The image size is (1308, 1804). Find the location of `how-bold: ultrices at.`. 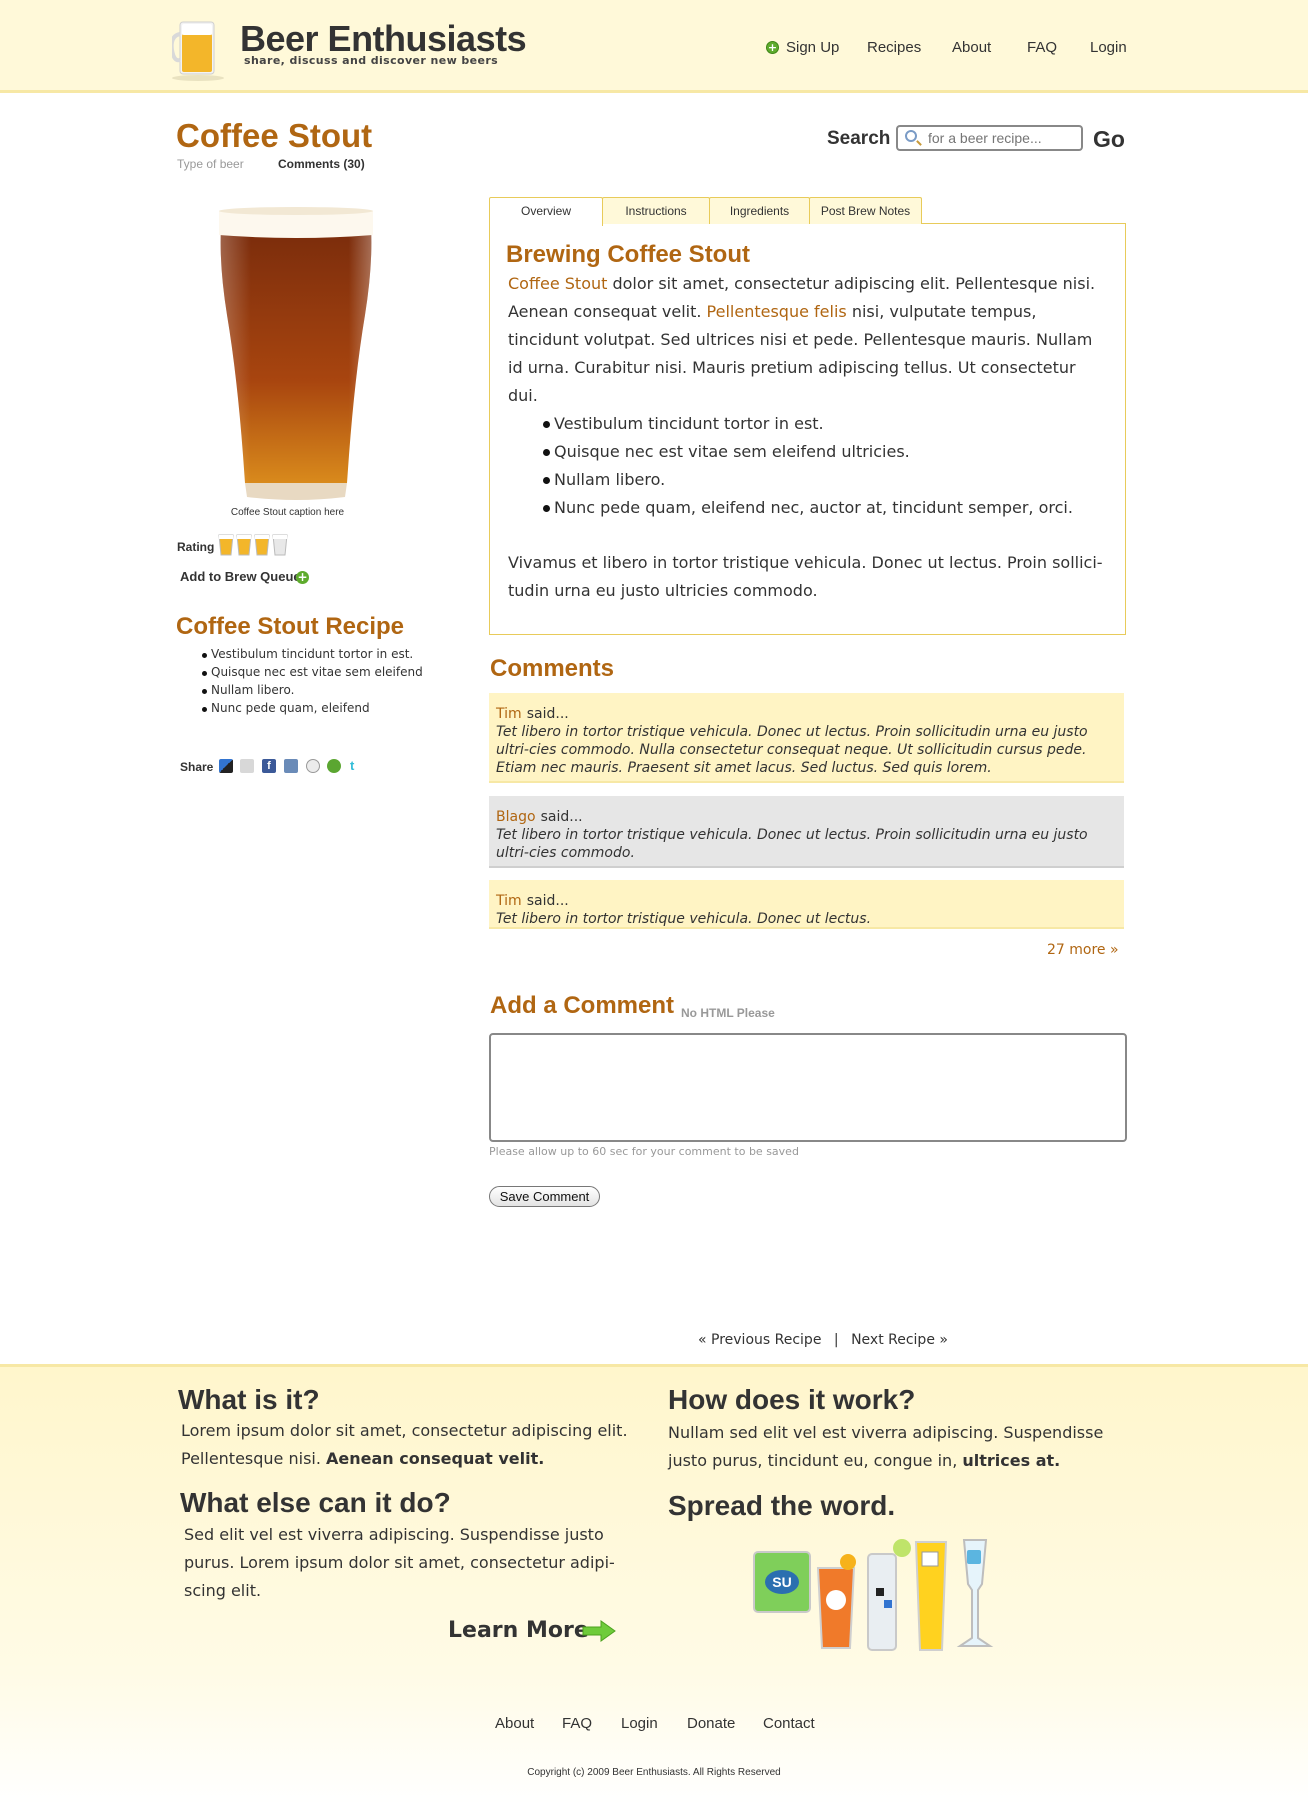

how-bold: ultrices at. is located at coordinates (1011, 1460).